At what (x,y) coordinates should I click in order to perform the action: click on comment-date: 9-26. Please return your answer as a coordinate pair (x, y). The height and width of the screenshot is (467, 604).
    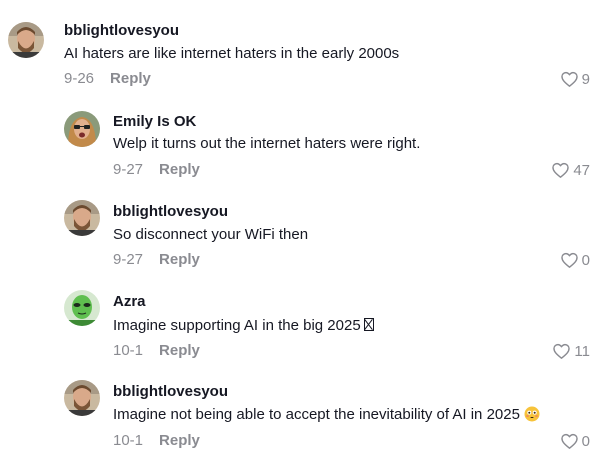
    Looking at the image, I should click on (79, 78).